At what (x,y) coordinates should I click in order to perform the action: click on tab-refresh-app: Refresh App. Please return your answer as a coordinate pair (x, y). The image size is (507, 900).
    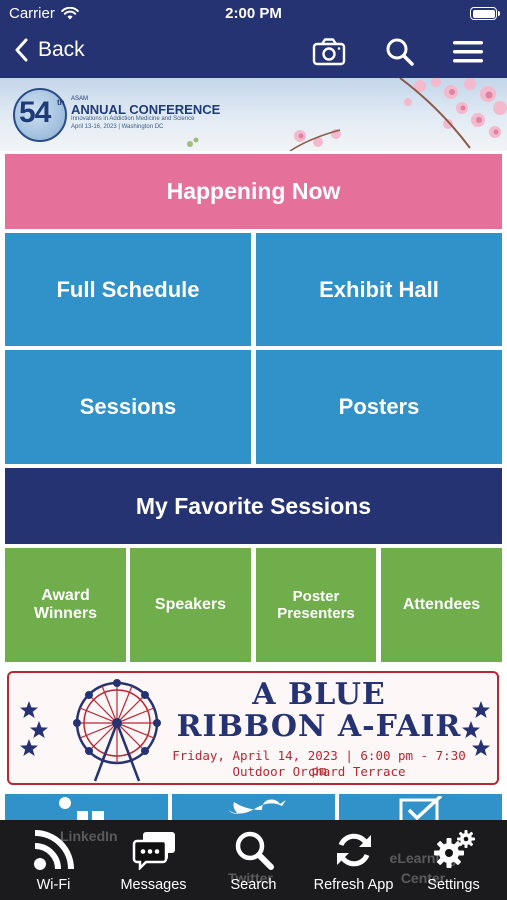
    Looking at the image, I should click on (353, 860).